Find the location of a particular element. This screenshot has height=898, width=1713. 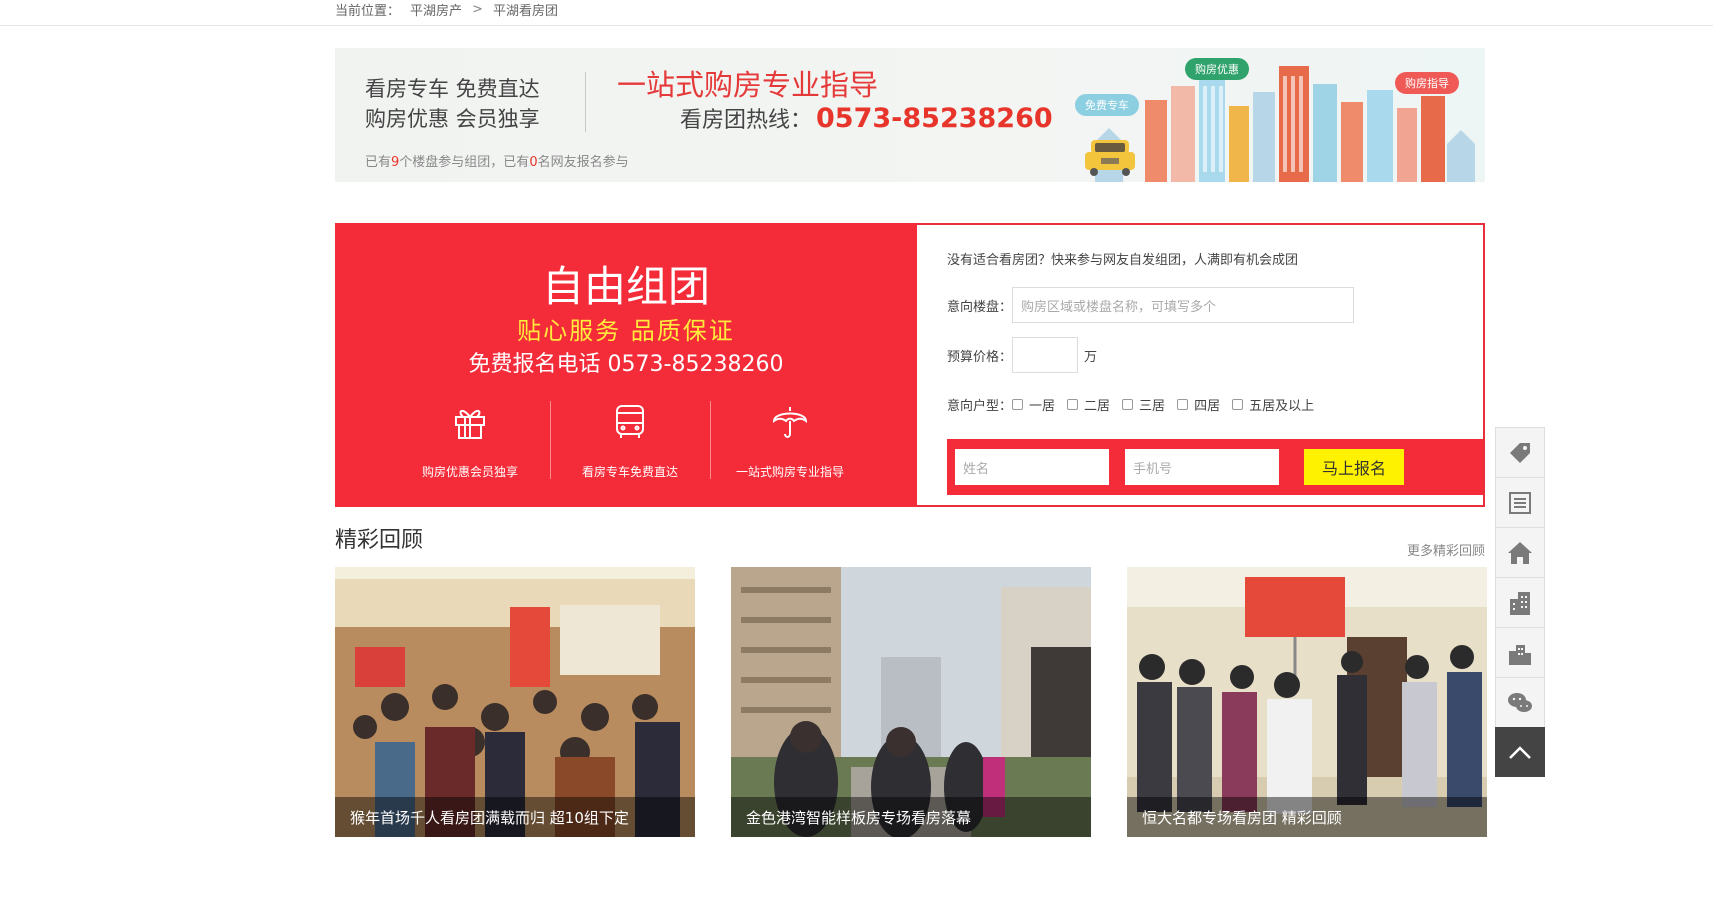

top-divider is located at coordinates (856, 25).